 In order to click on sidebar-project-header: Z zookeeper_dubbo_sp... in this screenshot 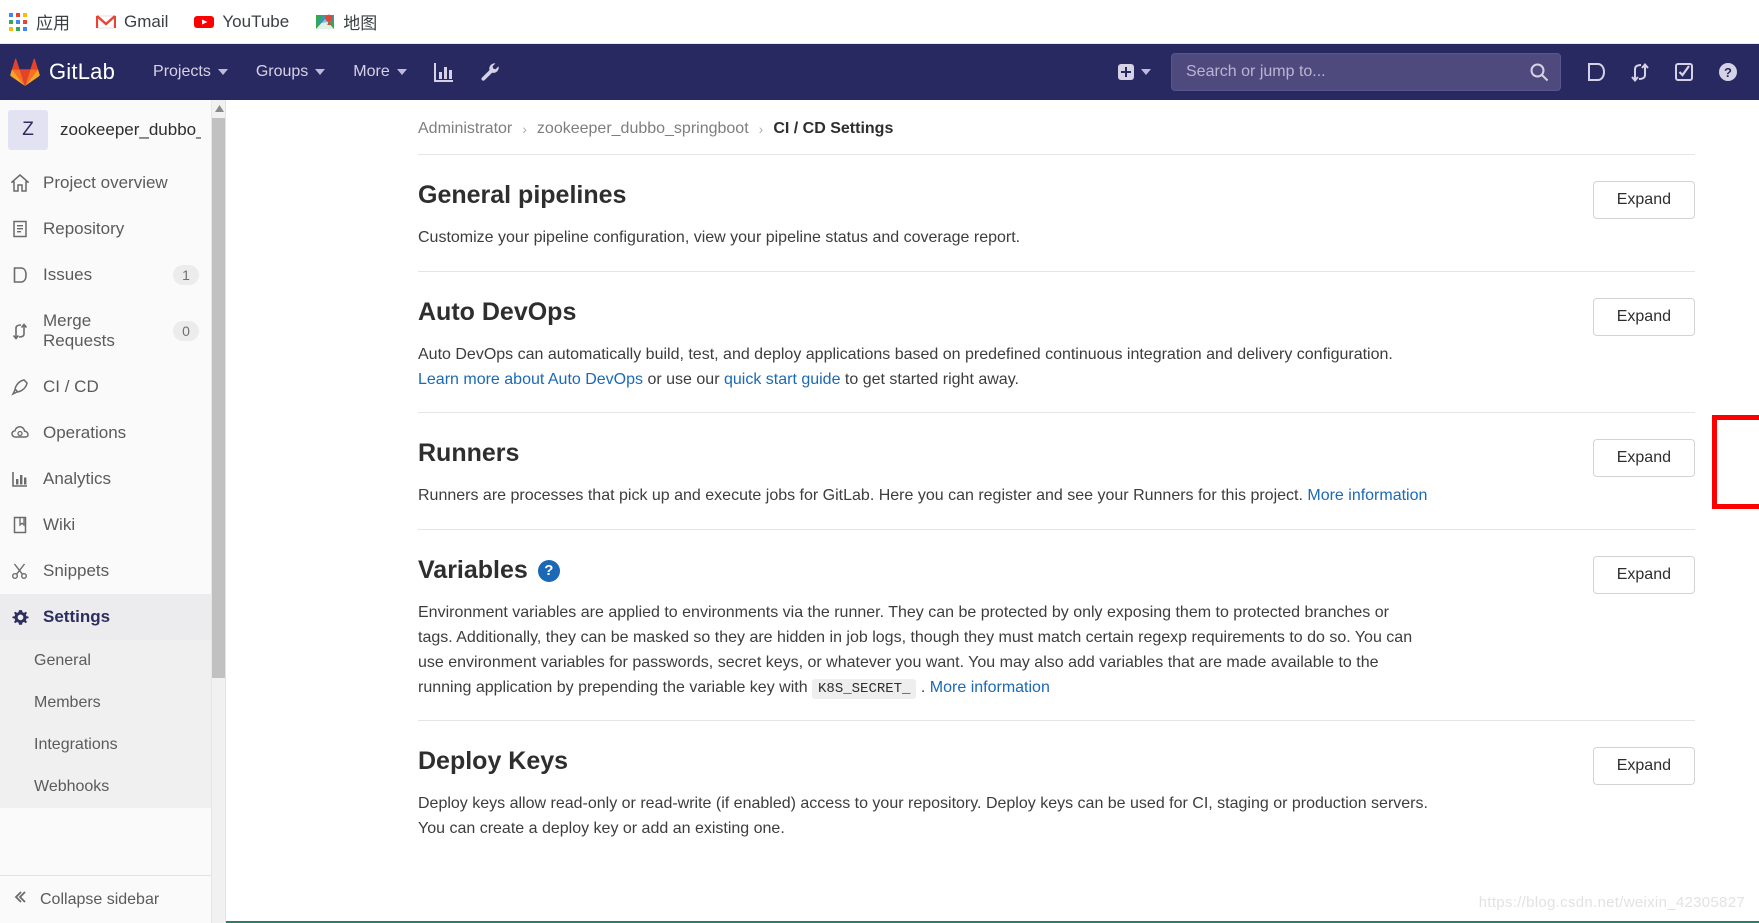, I will do `click(105, 130)`.